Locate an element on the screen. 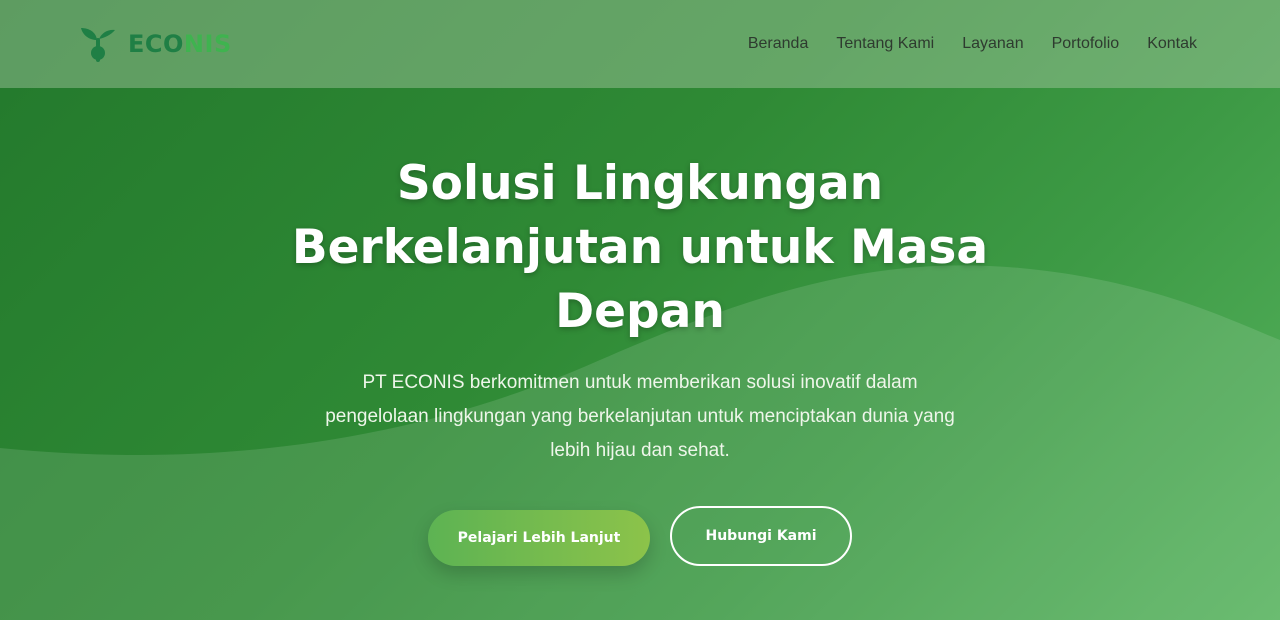  hero-description-line-3: lebih hijau dan sehat. is located at coordinates (640, 450).